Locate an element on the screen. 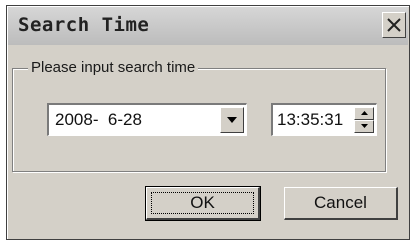  triangle-up-icon is located at coordinates (364, 113).